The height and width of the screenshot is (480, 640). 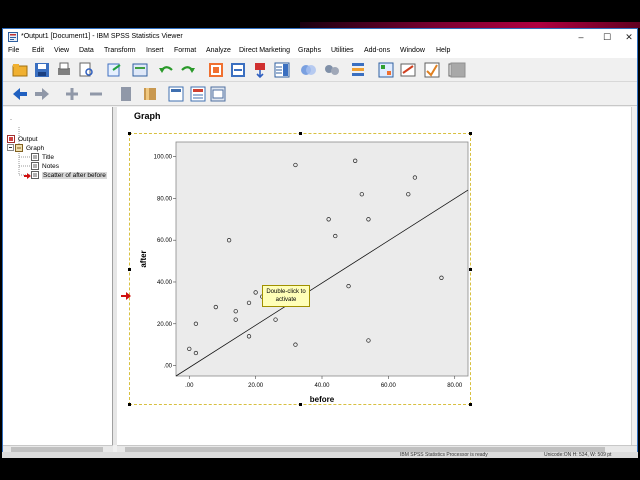 What do you see at coordinates (163, 158) in the screenshot?
I see `y-tick-label: 100.00` at bounding box center [163, 158].